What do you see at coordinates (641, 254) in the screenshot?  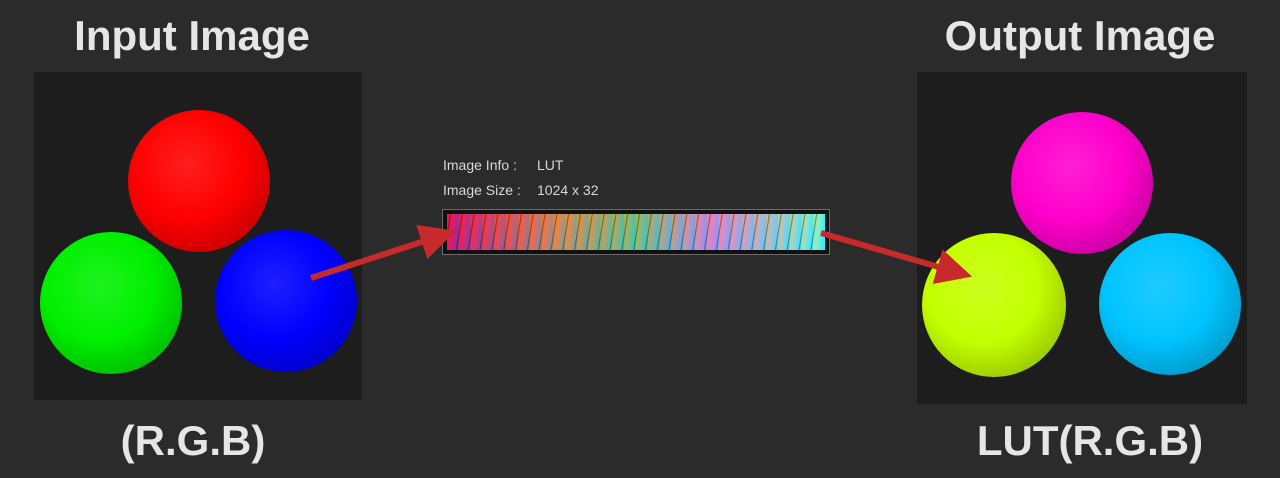 I see `arrows-layer` at bounding box center [641, 254].